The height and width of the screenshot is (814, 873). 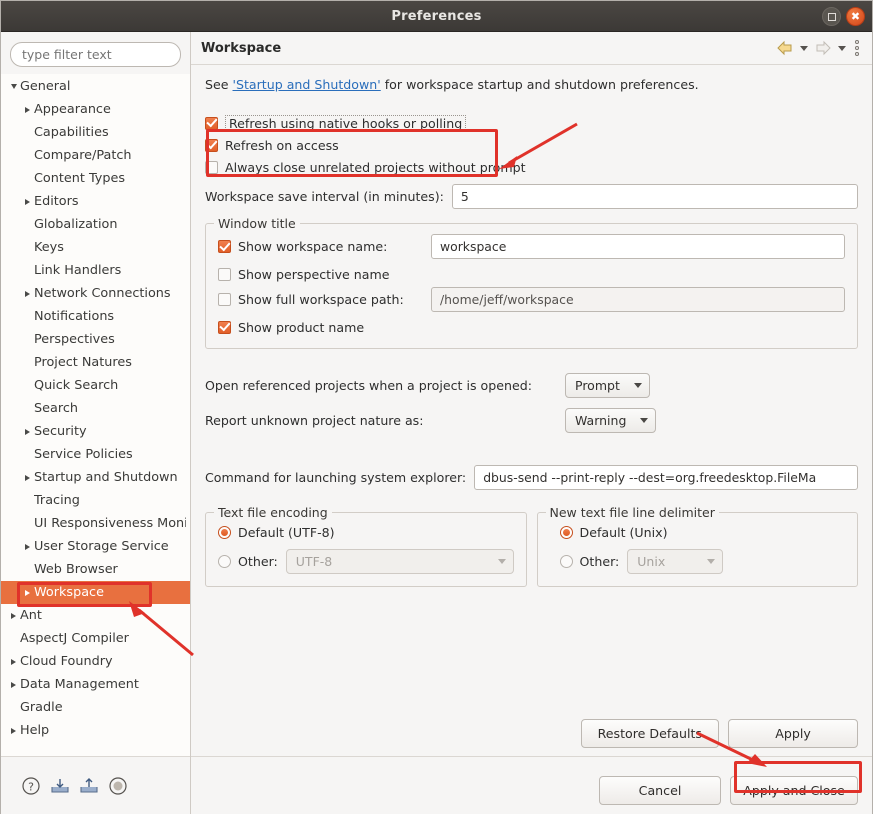 What do you see at coordinates (95, 293) in the screenshot?
I see `sidebar-item-network-connections: Network Connections` at bounding box center [95, 293].